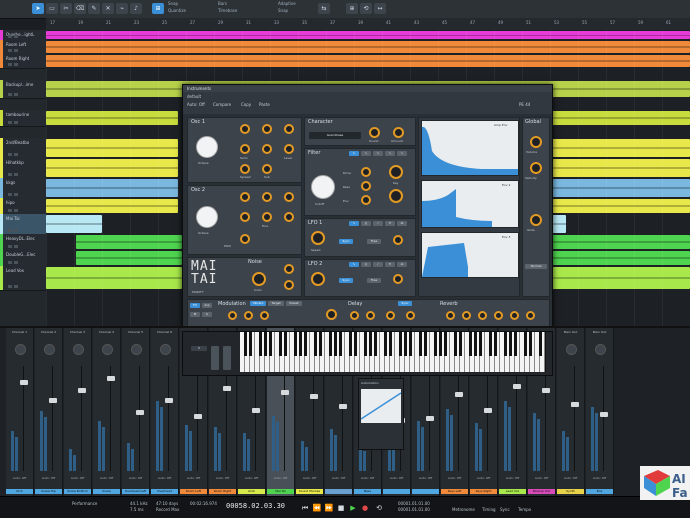 The height and width of the screenshot is (518, 690). Describe the element at coordinates (207, 217) in the screenshot. I see `osc2-octave-knob` at that location.